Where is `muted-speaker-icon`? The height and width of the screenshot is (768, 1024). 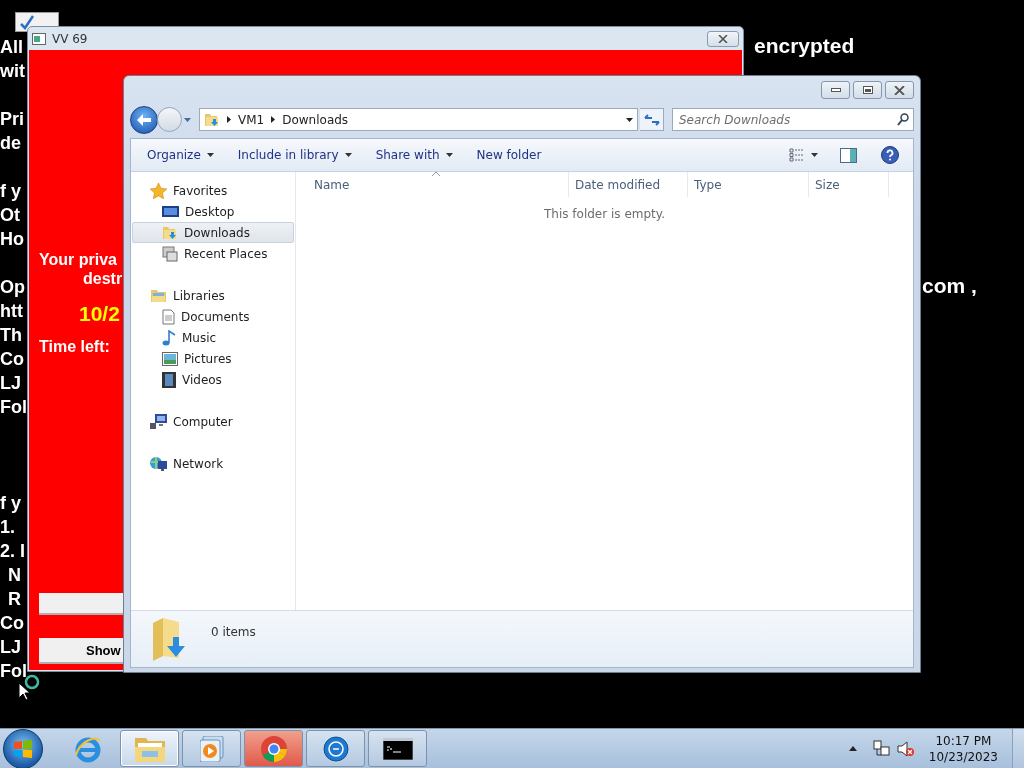
muted-speaker-icon is located at coordinates (905, 748).